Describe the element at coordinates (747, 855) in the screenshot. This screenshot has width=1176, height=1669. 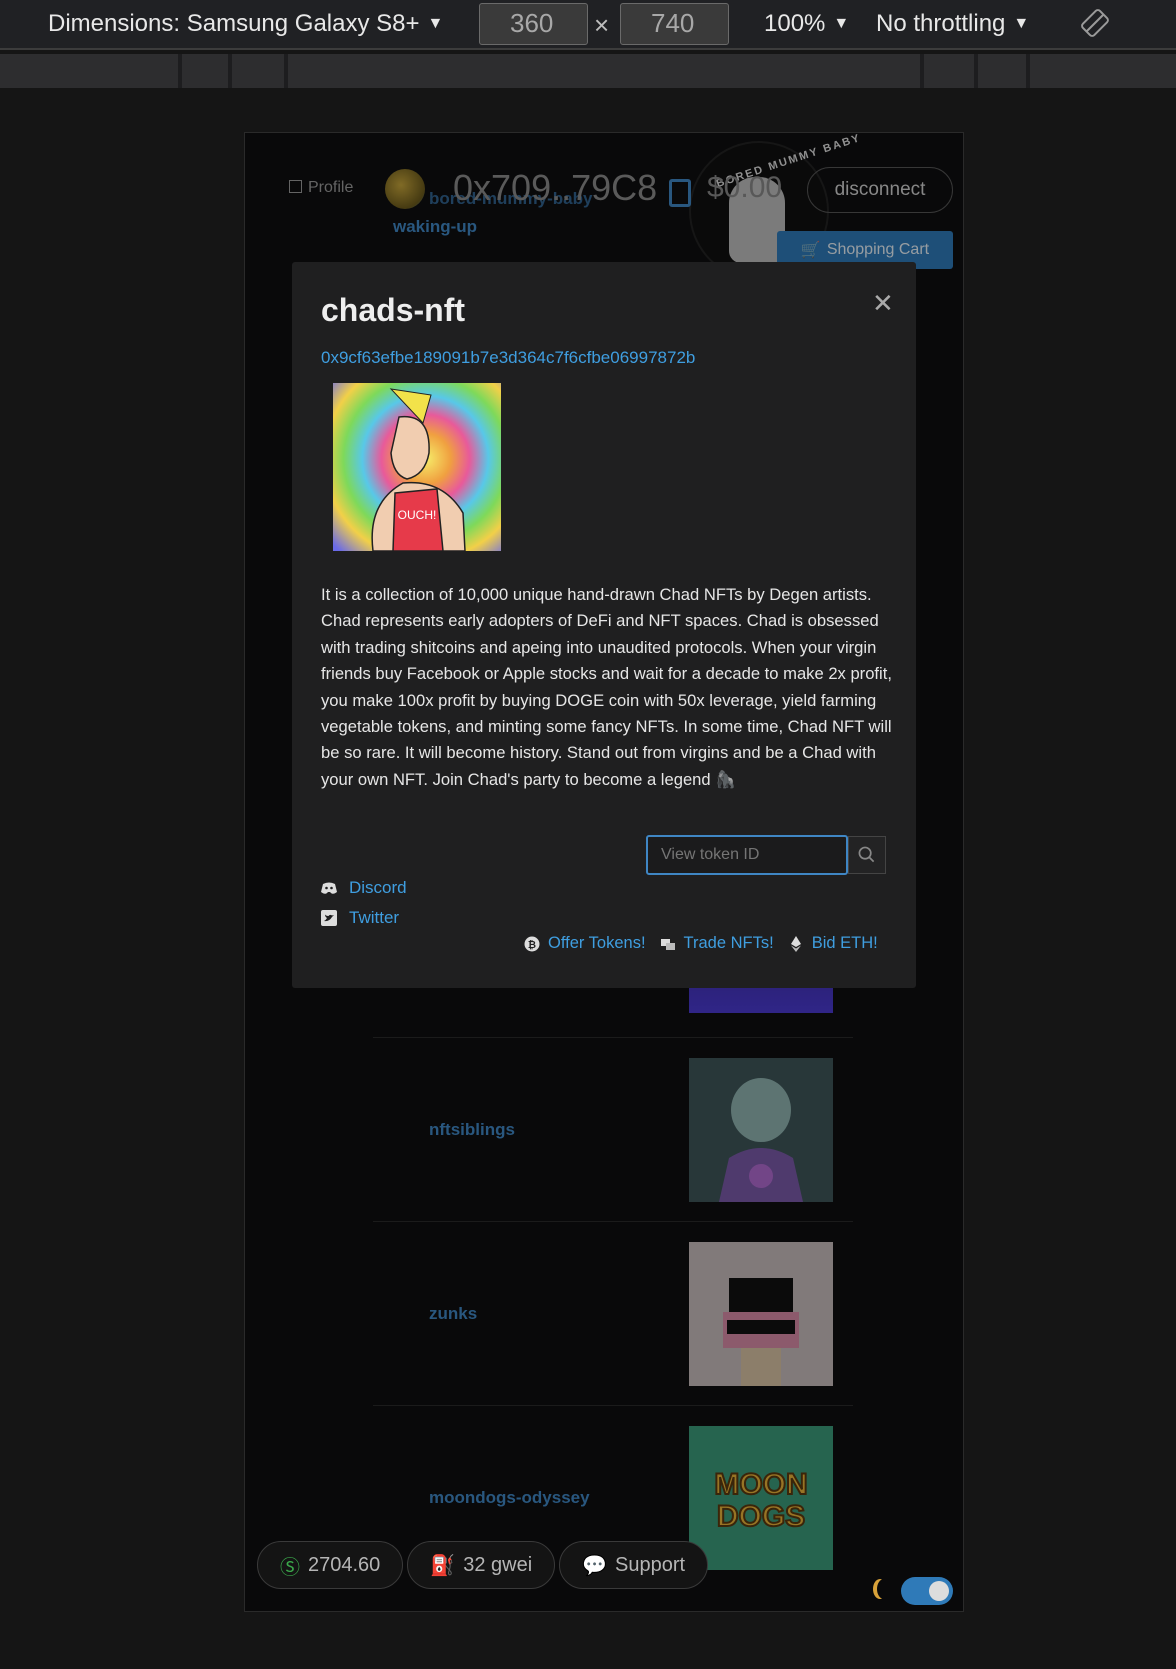
I see `token-id-input` at that location.